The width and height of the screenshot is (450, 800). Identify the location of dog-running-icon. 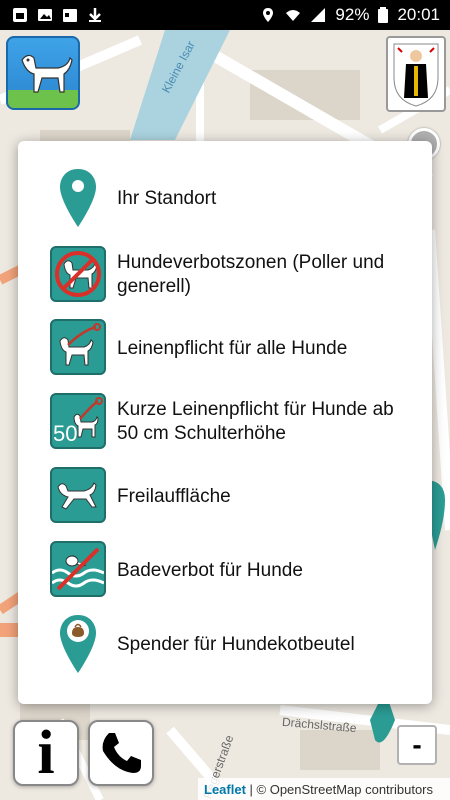
(78, 495).